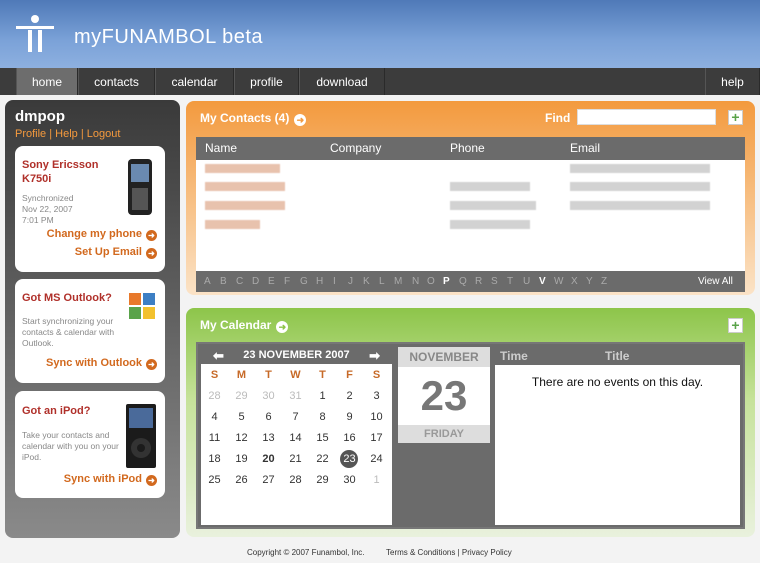  Describe the element at coordinates (295, 417) in the screenshot. I see `day-cell: 7` at that location.